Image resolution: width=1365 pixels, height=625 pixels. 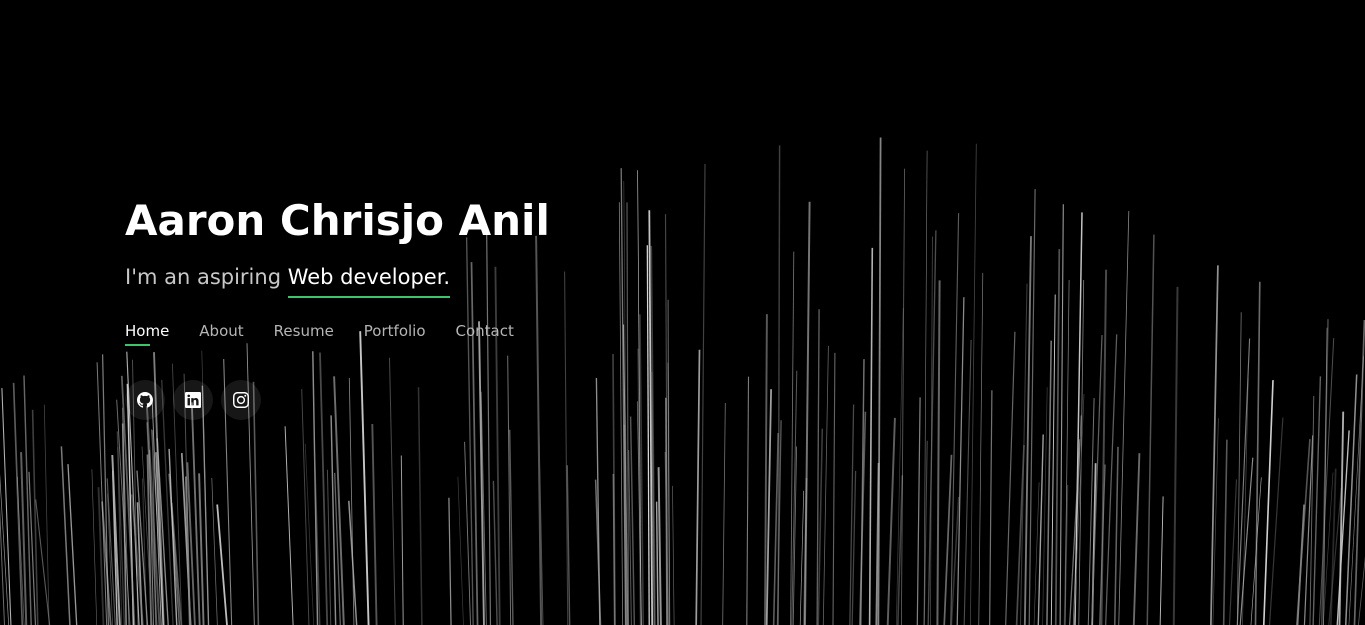 I want to click on hero-name: Aaron Chrisjo Anil, so click(x=337, y=220).